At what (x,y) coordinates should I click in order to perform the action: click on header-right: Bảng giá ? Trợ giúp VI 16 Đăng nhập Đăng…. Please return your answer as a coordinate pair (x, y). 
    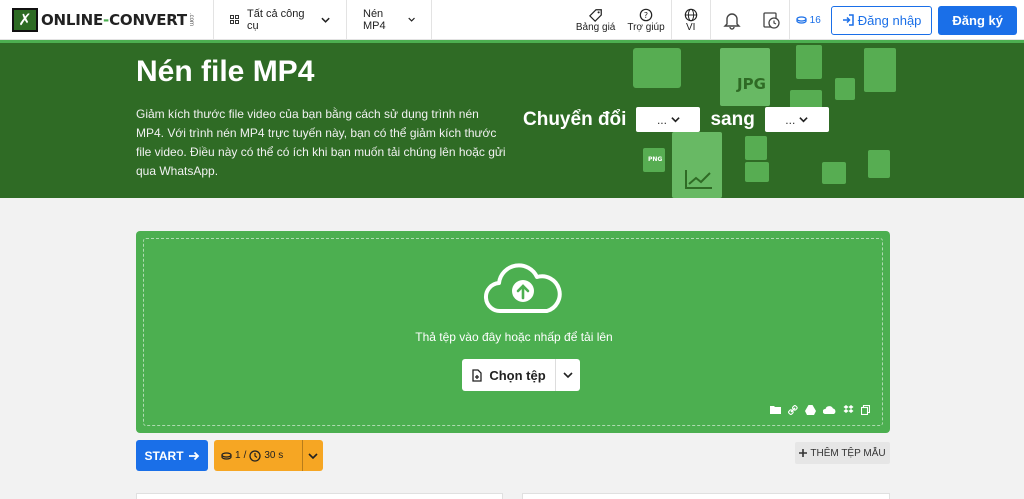
    Looking at the image, I should click on (797, 20).